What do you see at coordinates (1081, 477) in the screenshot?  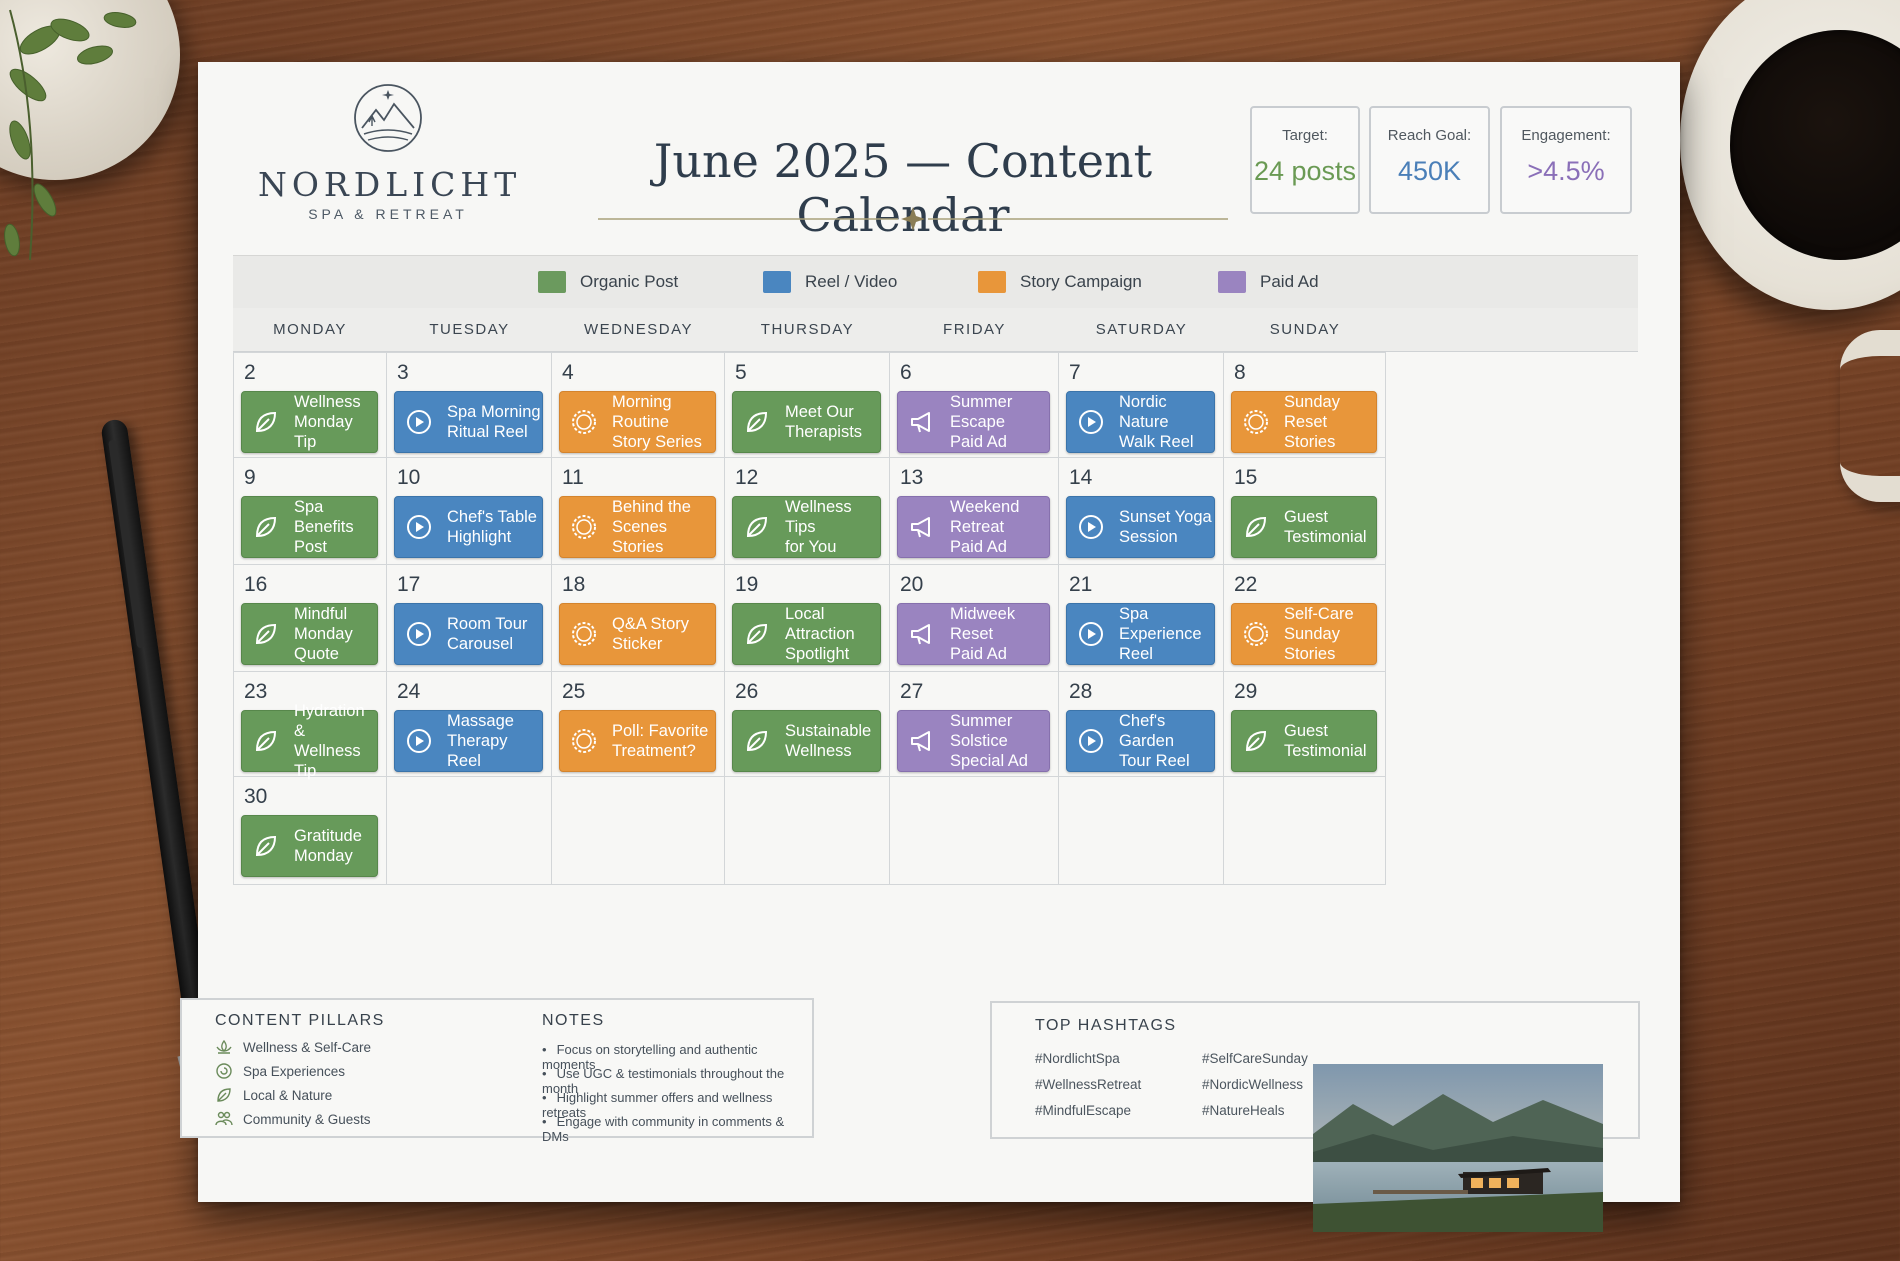 I see `cell-date: 14` at bounding box center [1081, 477].